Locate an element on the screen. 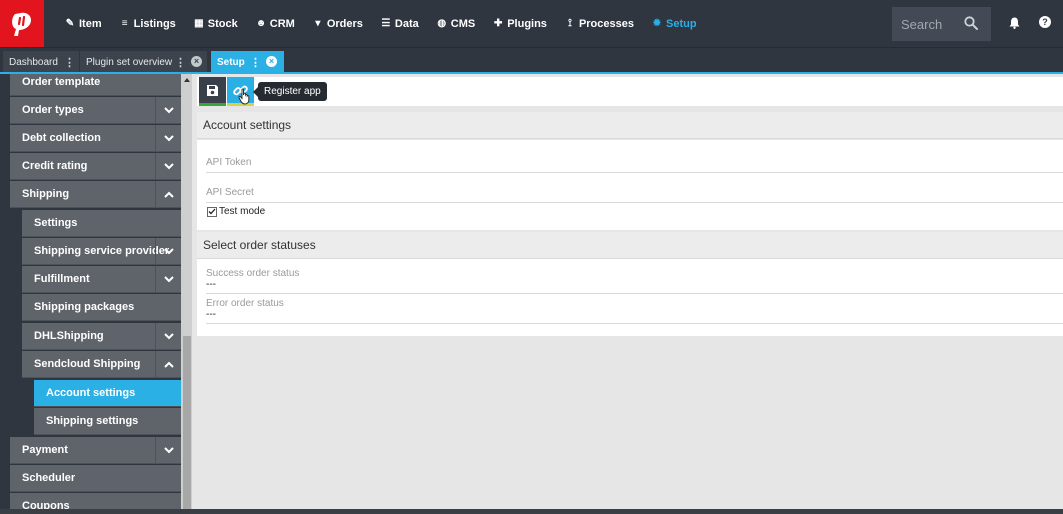 The image size is (1063, 514). search-input is located at coordinates (932, 24).